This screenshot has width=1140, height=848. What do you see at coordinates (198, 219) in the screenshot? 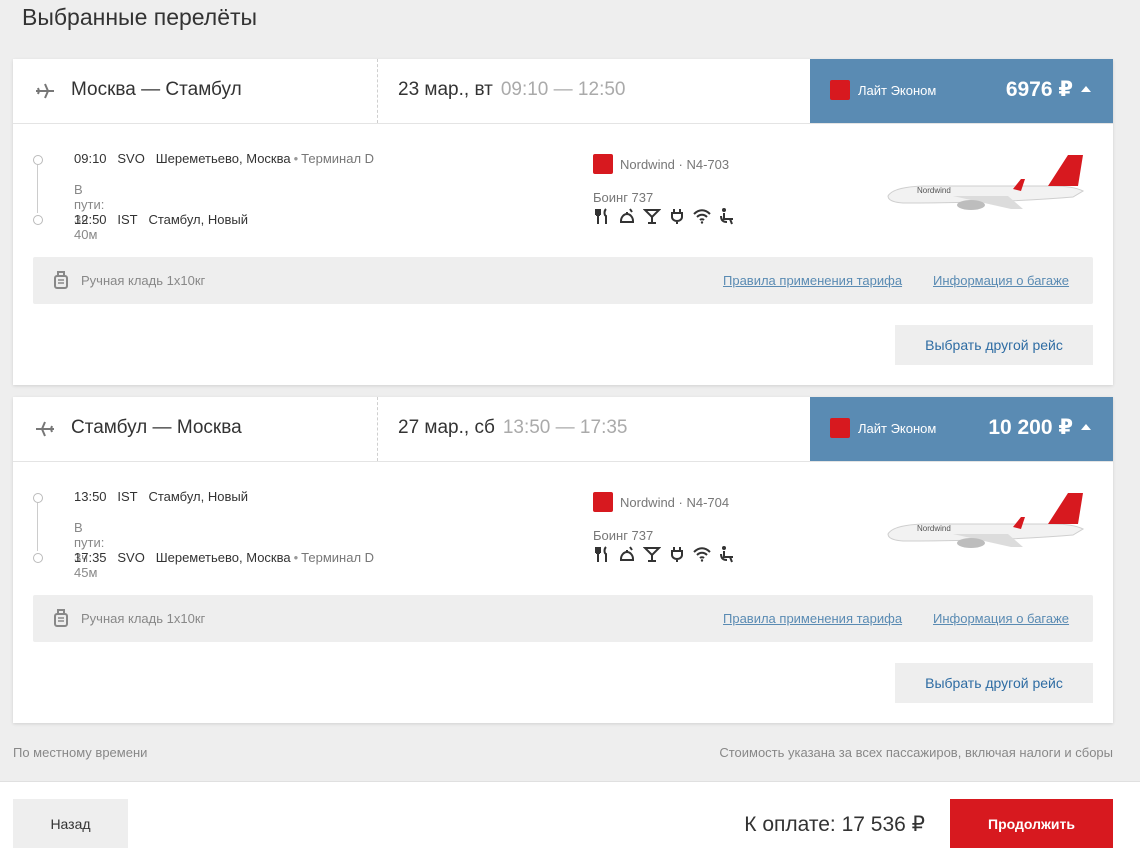
I see `arrival-airport: Стамбул, Новый` at bounding box center [198, 219].